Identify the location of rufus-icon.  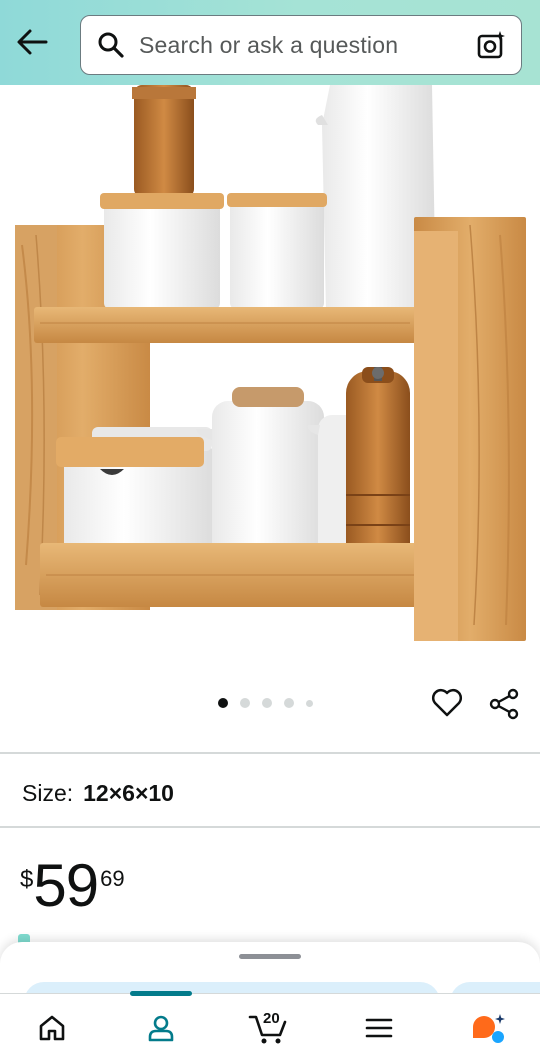
(489, 1028).